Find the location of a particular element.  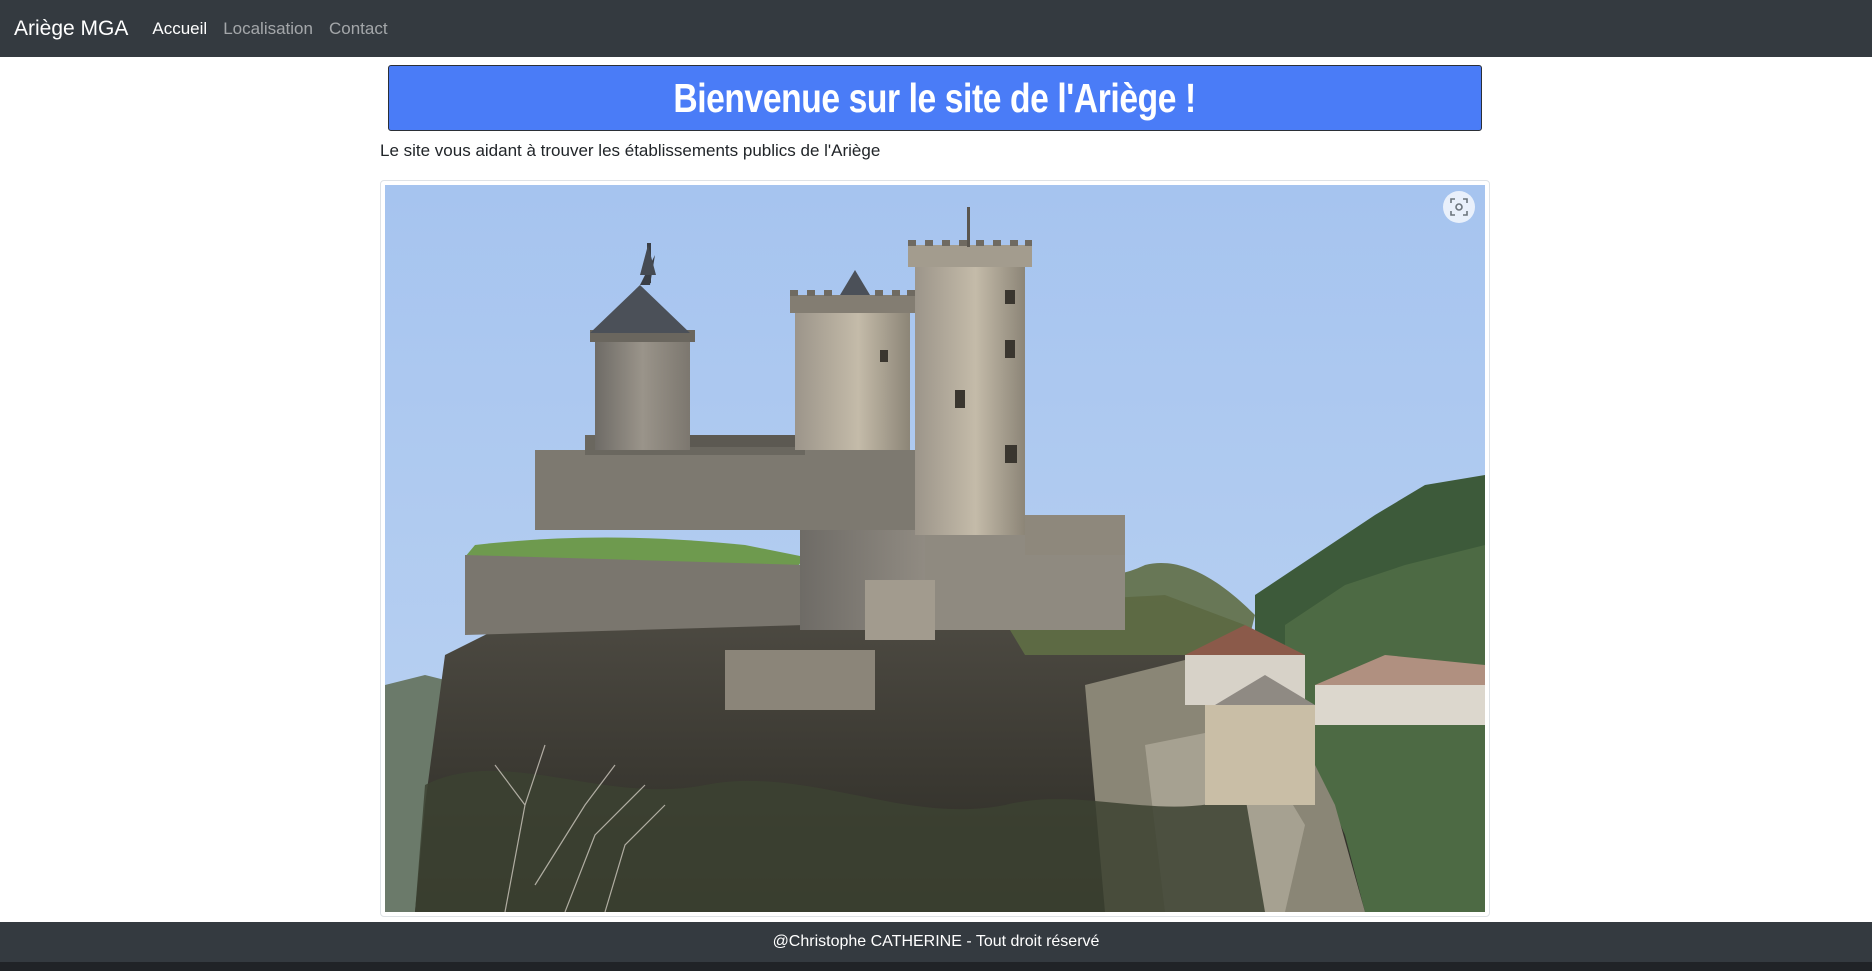

bottom-strip is located at coordinates (936, 966).